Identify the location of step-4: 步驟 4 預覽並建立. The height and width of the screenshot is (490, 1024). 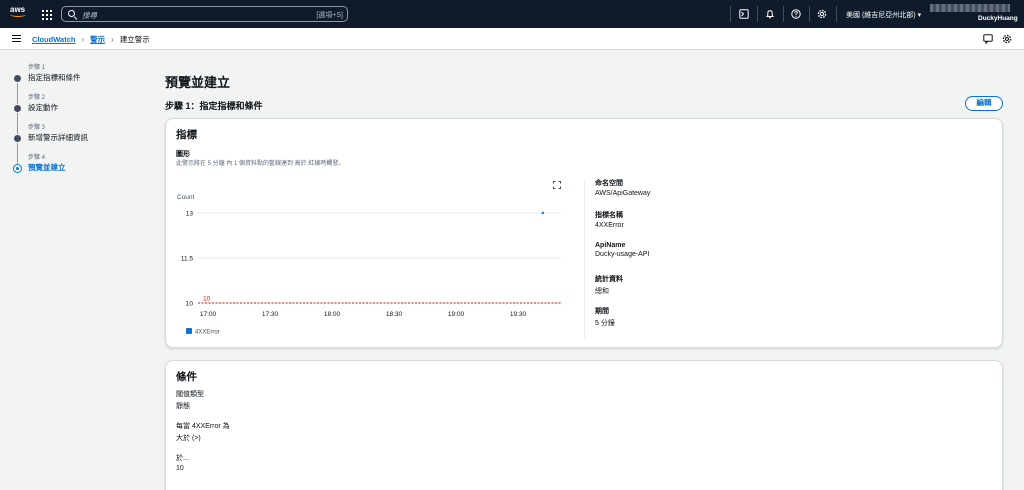
(77, 169).